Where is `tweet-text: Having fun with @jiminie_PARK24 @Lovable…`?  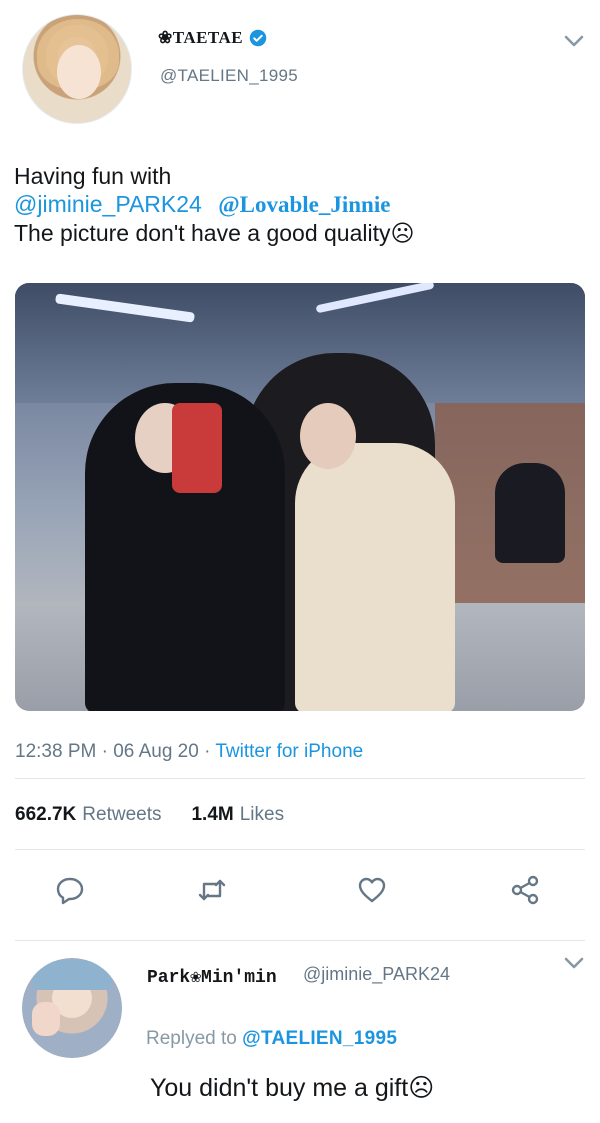 tweet-text: Having fun with @jiminie_PARK24 @Lovable… is located at coordinates (299, 204).